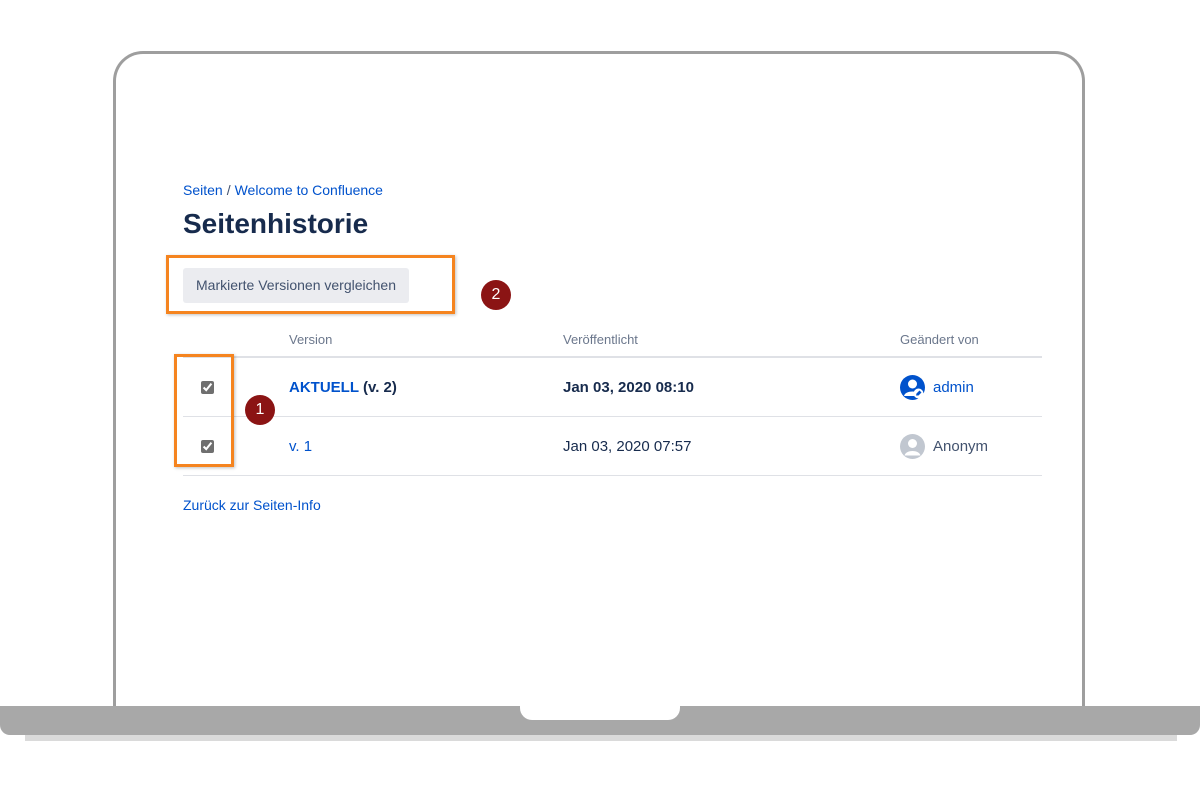 Image resolution: width=1200 pixels, height=790 pixels. What do you see at coordinates (912, 387) in the screenshot?
I see `user-avatar-icon` at bounding box center [912, 387].